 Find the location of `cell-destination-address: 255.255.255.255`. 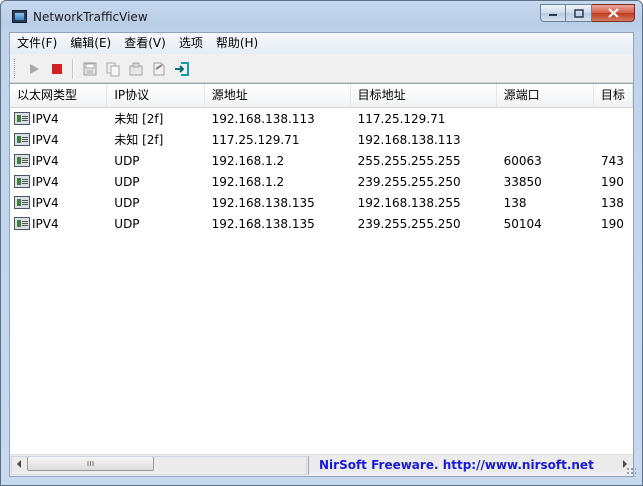

cell-destination-address: 255.255.255.255 is located at coordinates (409, 160).